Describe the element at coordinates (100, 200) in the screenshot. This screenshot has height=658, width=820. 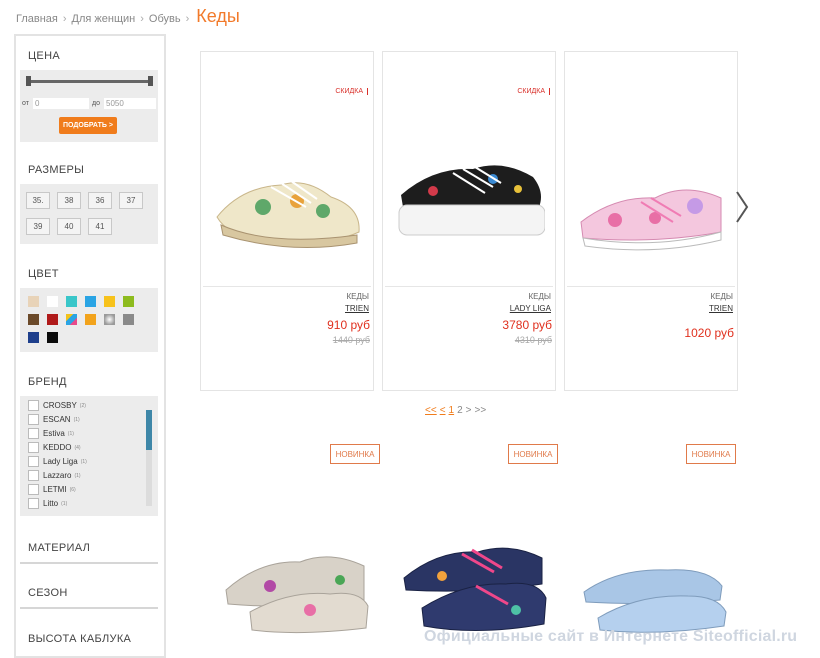
I see `size-option: 36` at that location.